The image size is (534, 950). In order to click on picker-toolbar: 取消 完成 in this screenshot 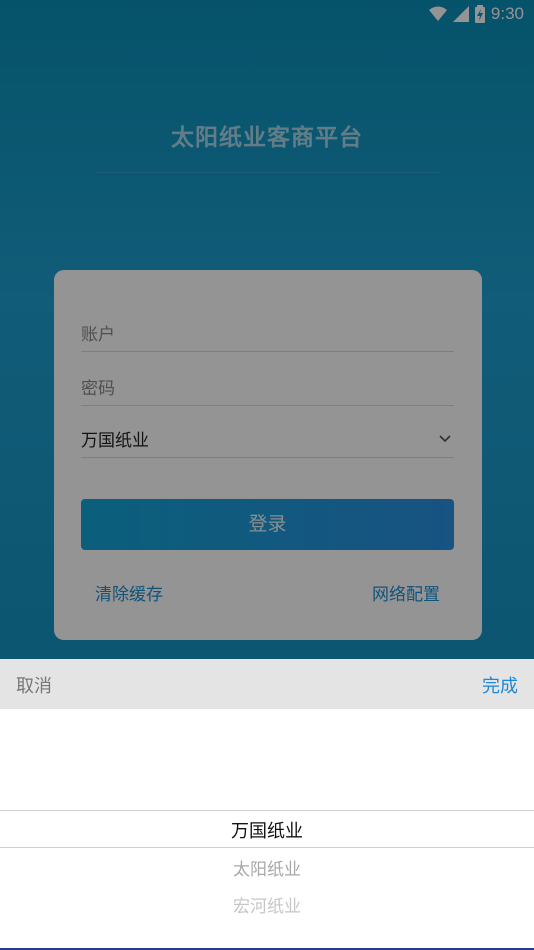, I will do `click(267, 684)`.